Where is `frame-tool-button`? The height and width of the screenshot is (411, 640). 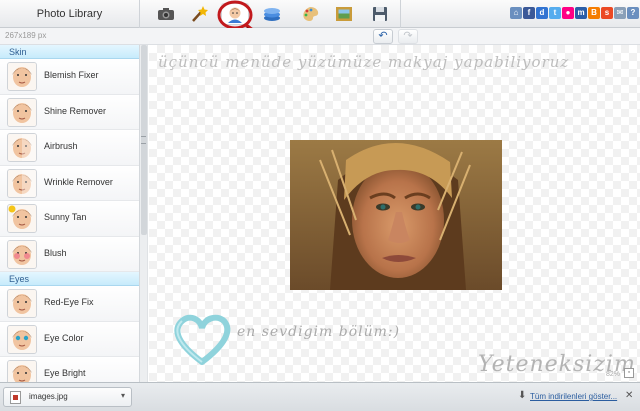
frame-tool-button is located at coordinates (344, 14).